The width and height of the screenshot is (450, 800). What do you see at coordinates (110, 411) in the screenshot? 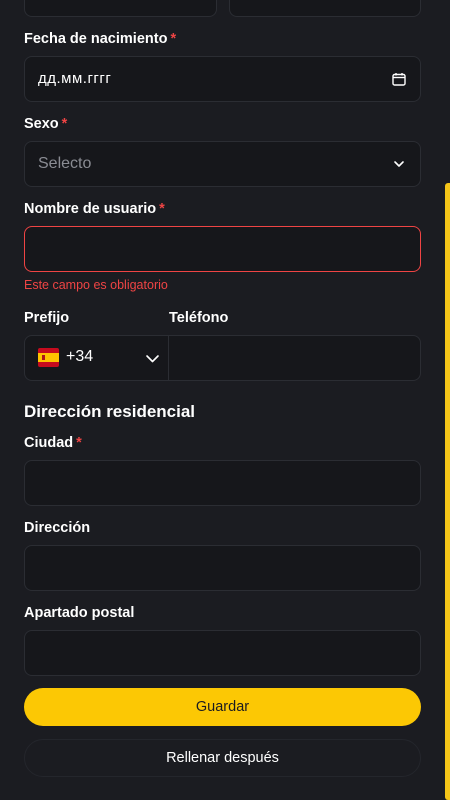
I see `section-title-residence: Dirección residencial` at bounding box center [110, 411].